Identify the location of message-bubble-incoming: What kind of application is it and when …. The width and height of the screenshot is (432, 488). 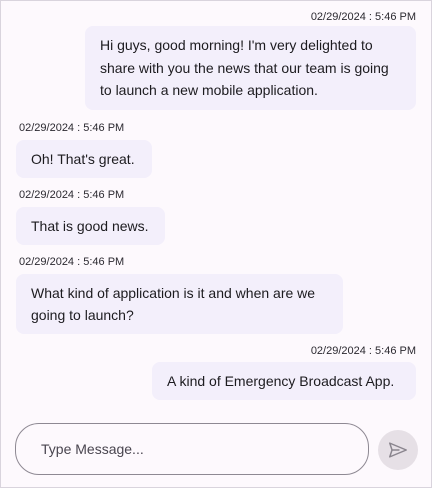
(179, 304).